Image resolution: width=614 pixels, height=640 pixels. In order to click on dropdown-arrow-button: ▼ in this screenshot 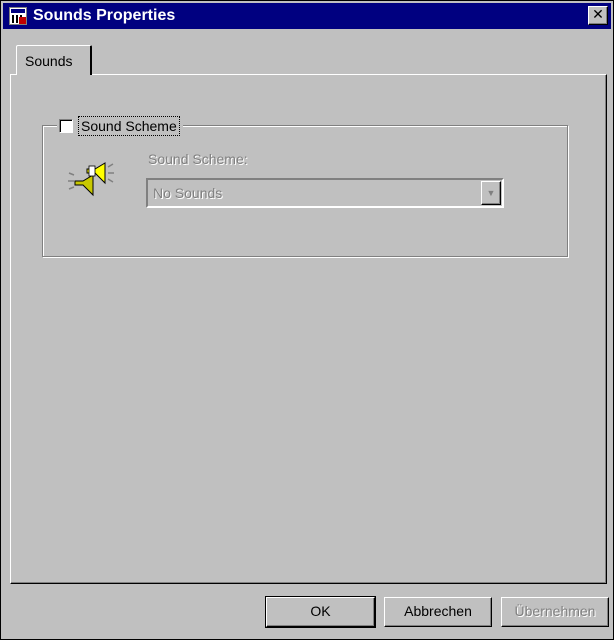, I will do `click(491, 193)`.